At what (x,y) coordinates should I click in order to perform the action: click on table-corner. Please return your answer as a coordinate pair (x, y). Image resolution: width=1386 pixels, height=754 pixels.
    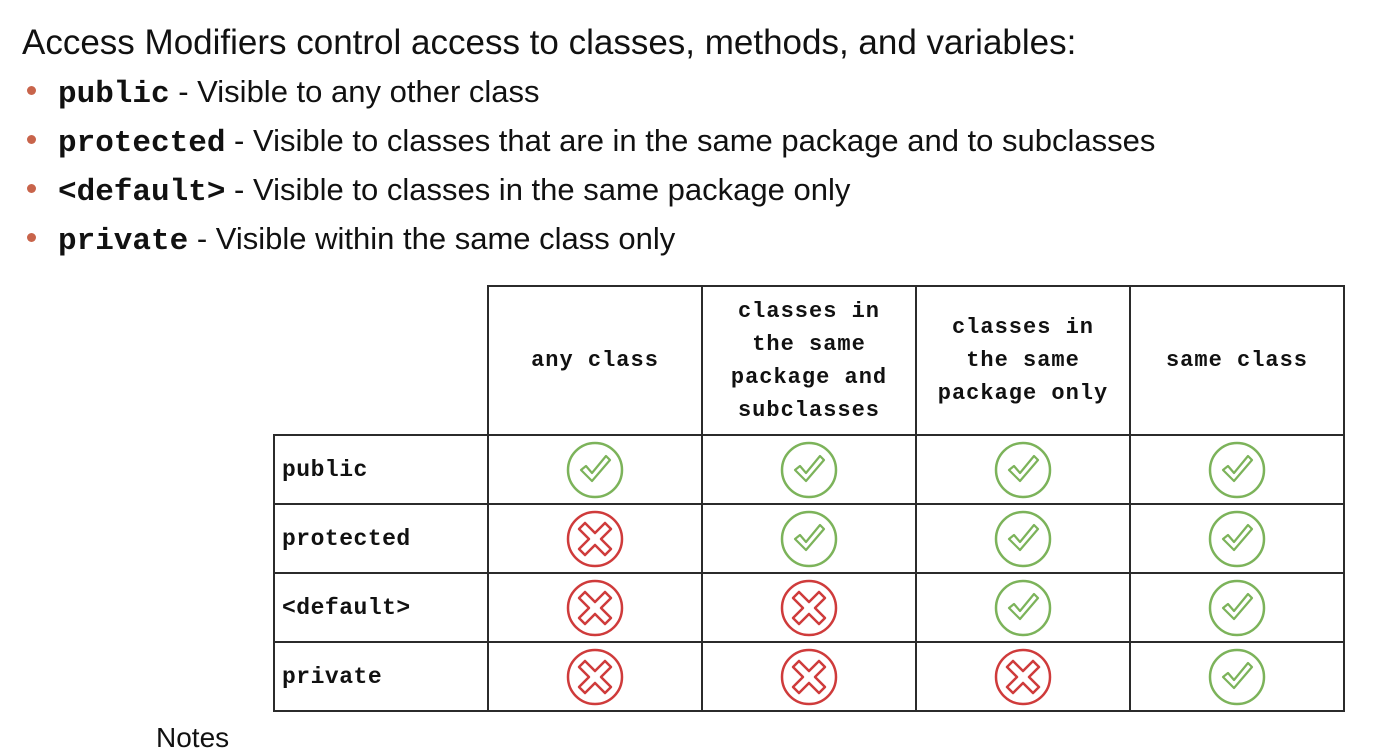
    Looking at the image, I should click on (381, 361).